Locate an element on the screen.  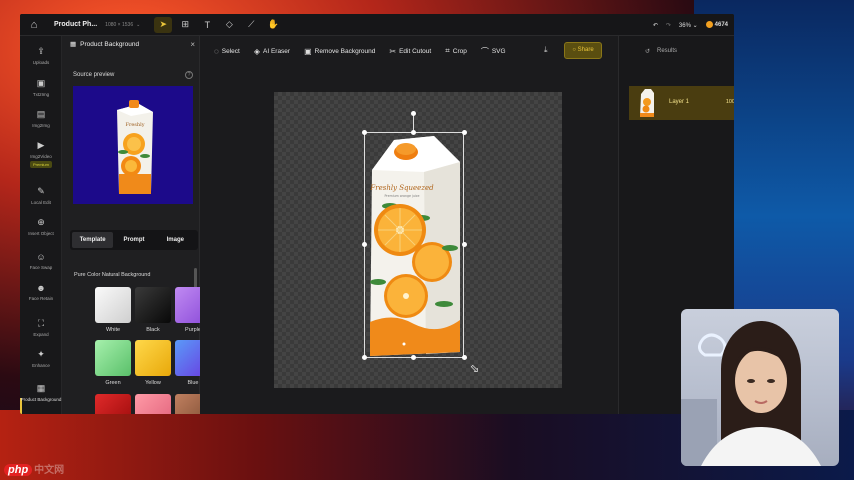
sidebar-item-product-background: ▦ Product Background is located at coordinates (41, 392).